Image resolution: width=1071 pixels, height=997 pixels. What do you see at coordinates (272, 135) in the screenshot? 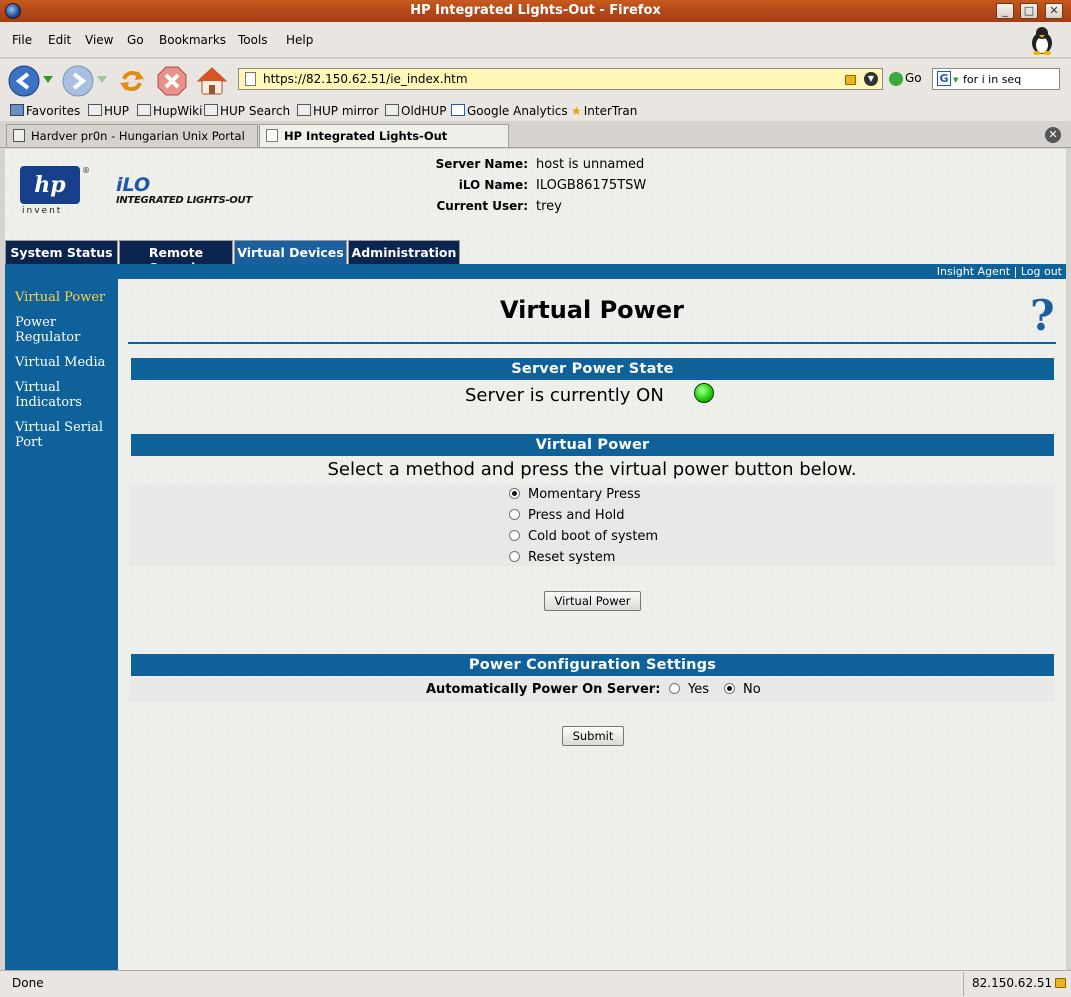
I see `page-icon` at bounding box center [272, 135].